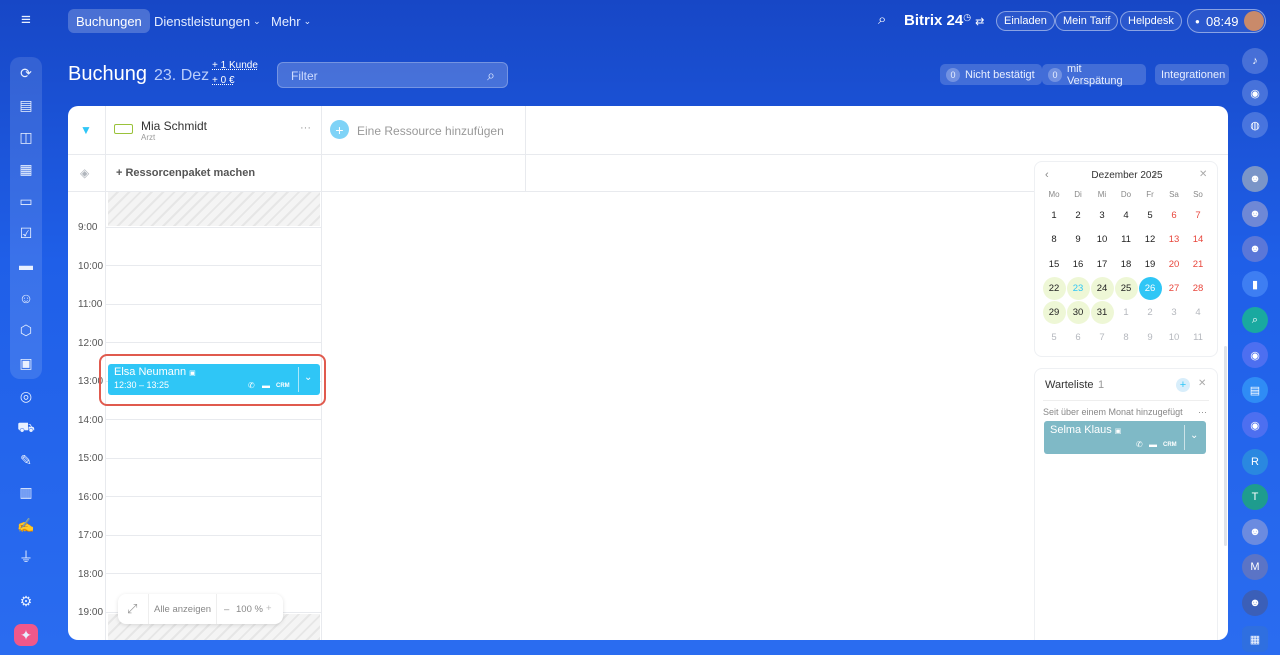 This screenshot has width=1280, height=655. What do you see at coordinates (26, 265) in the screenshot?
I see `inbox-icon: ▬` at bounding box center [26, 265].